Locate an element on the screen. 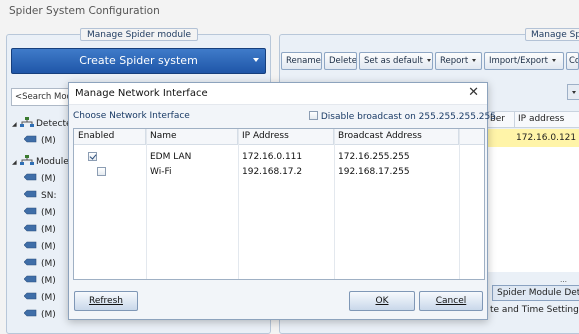 The height and width of the screenshot is (334, 579). import-export-button: Import/Export is located at coordinates (524, 61).